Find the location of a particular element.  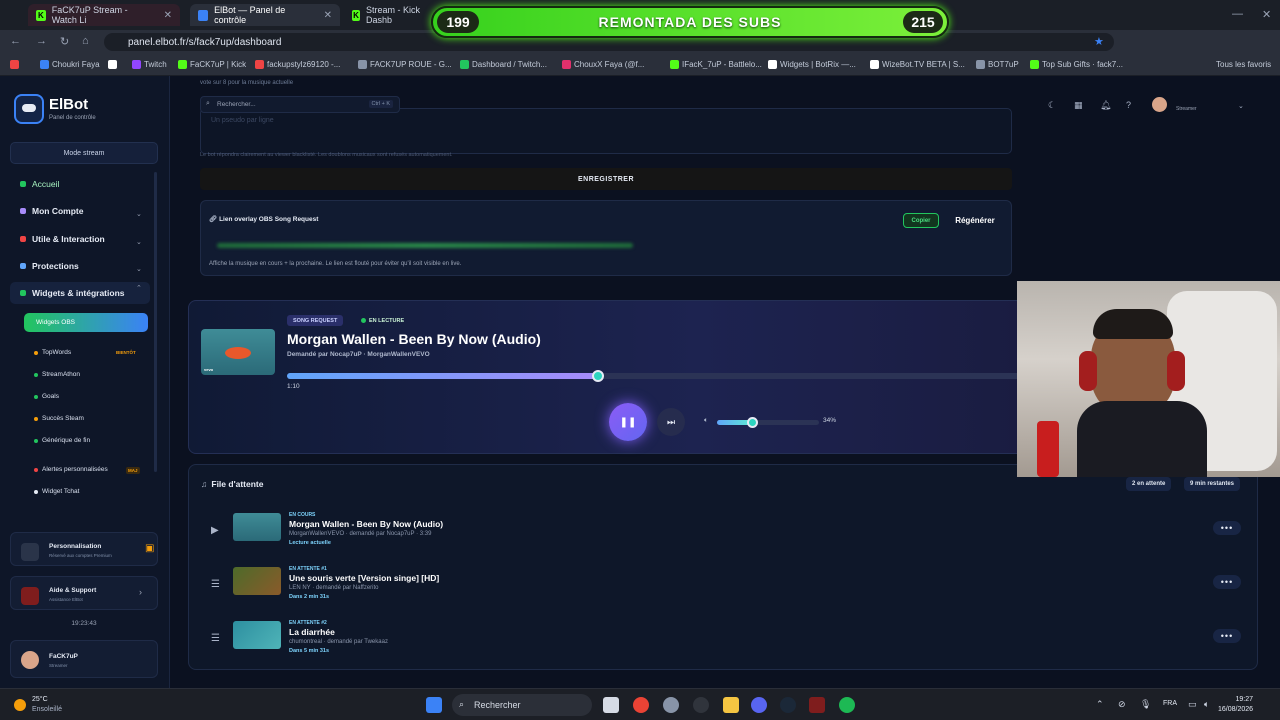

weather-widget: 25°C Ensoleillé is located at coordinates (38, 705).